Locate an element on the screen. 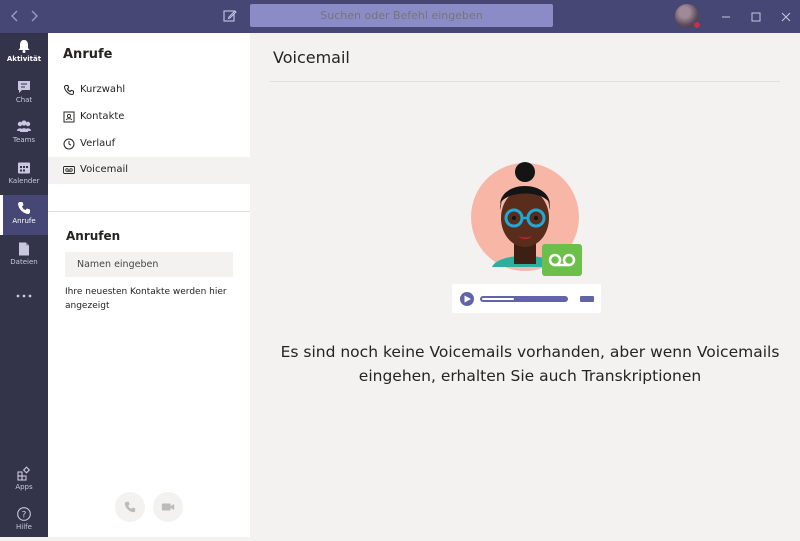 The height and width of the screenshot is (541, 800). rail-item-aktivitaet: Aktivität is located at coordinates (24, 53).